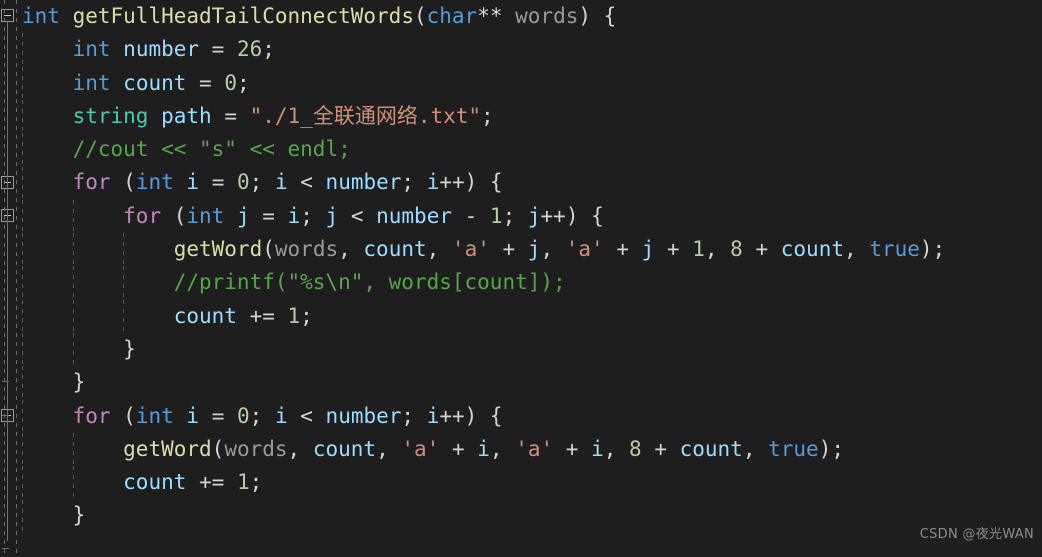  Describe the element at coordinates (452, 16) in the screenshot. I see `code-token: char` at that location.